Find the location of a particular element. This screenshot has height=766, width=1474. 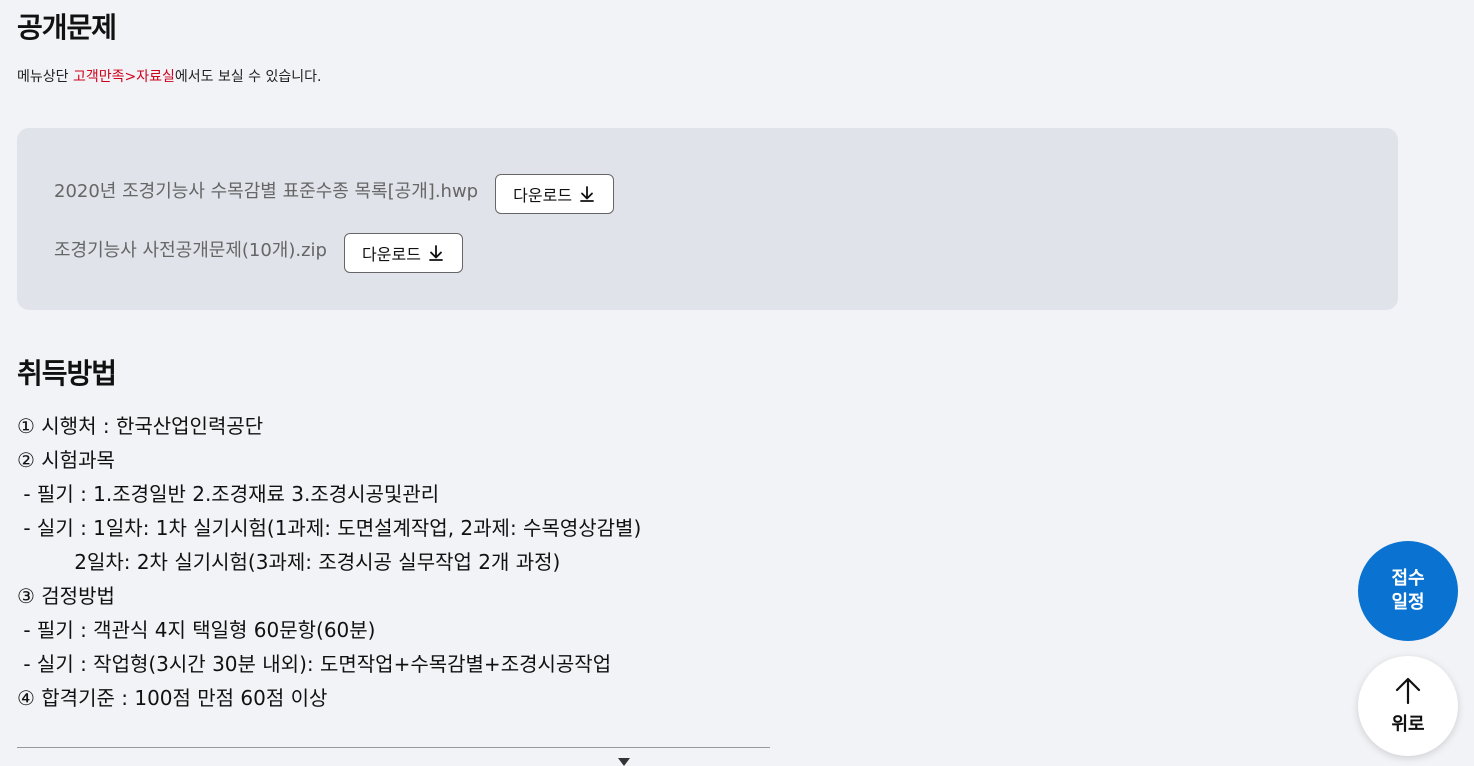

schedule-label-line1: 접수 is located at coordinates (1408, 578).